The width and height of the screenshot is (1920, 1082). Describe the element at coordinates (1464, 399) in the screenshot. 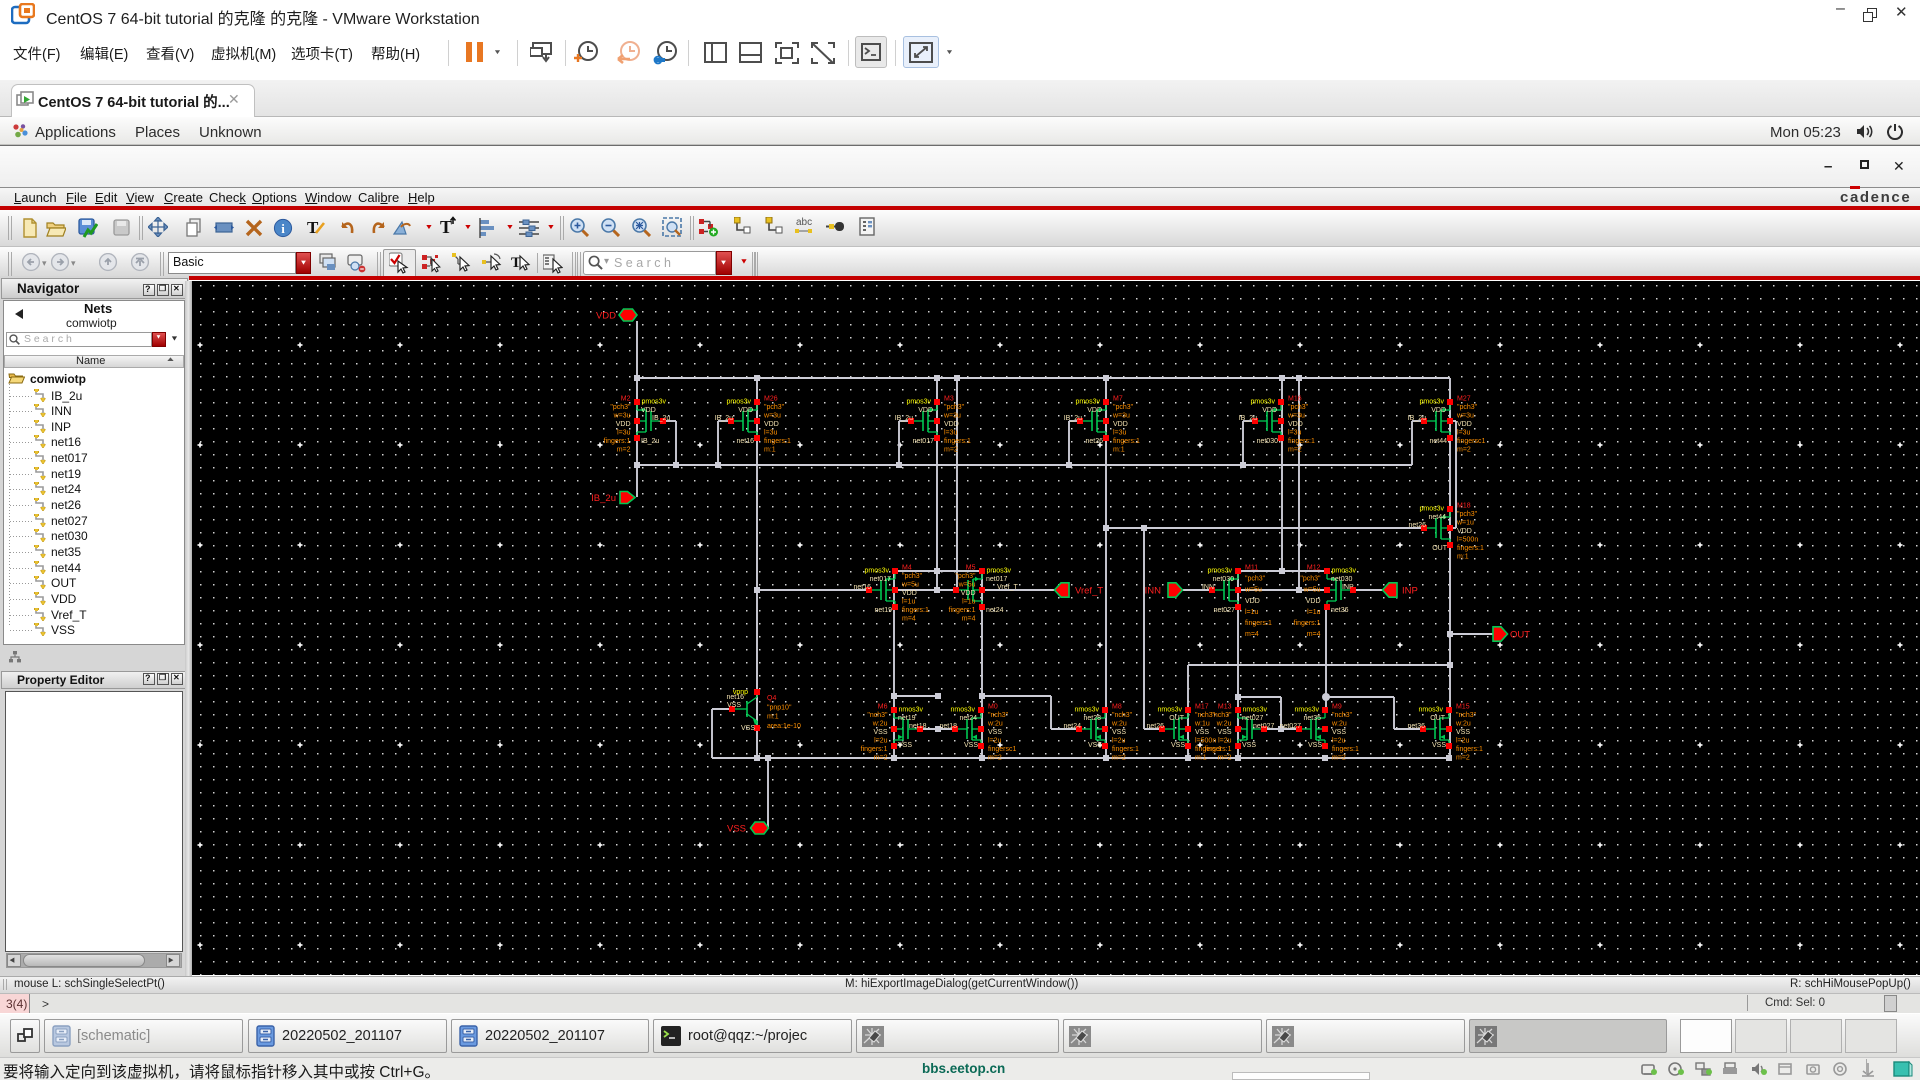

I see `svg-text: M27` at that location.